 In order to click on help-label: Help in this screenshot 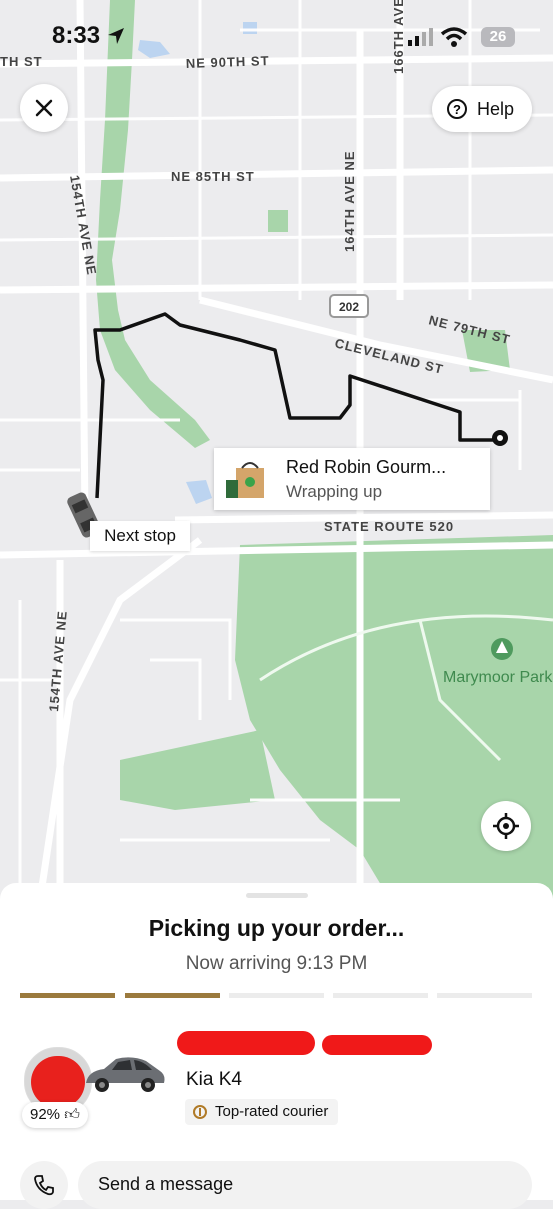, I will do `click(496, 109)`.